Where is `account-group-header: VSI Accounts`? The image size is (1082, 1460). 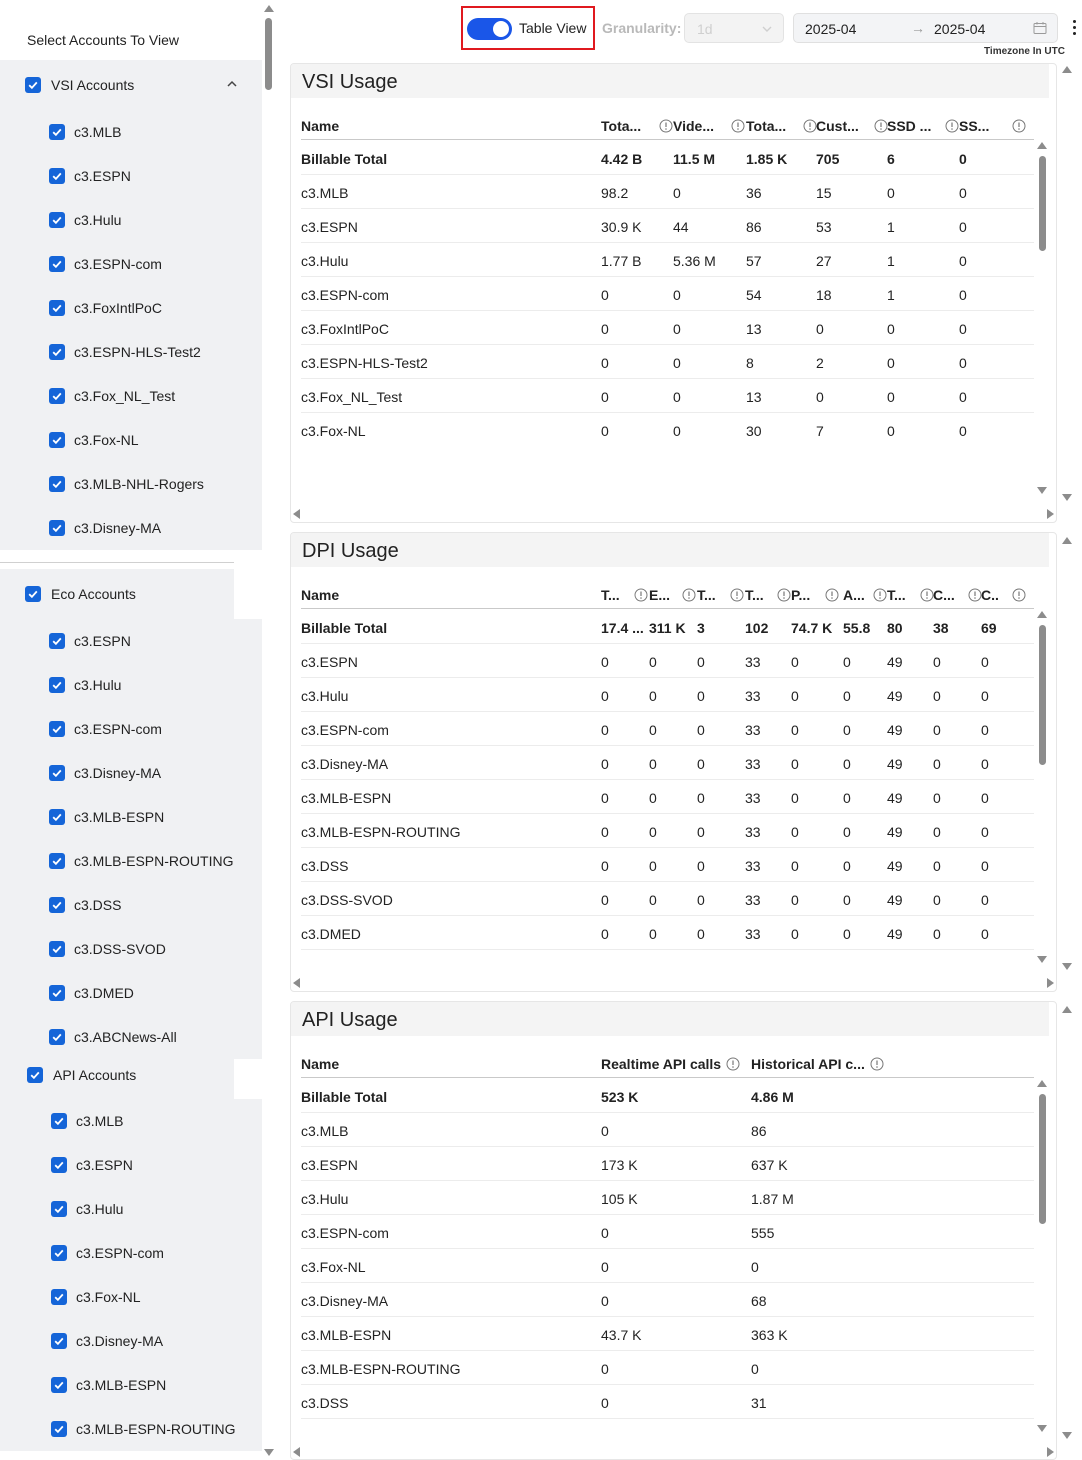
account-group-header: VSI Accounts is located at coordinates (131, 85).